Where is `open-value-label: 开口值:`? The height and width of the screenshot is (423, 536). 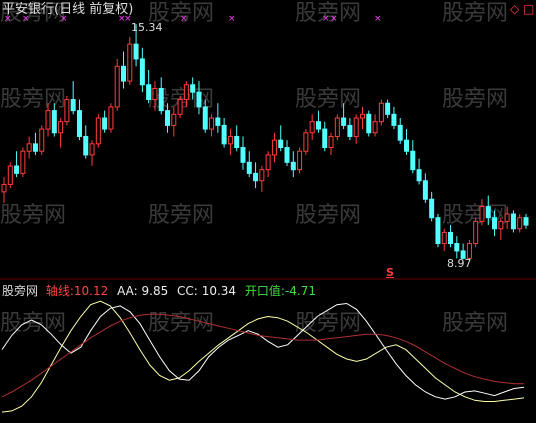
open-value-label: 开口值: is located at coordinates (264, 291).